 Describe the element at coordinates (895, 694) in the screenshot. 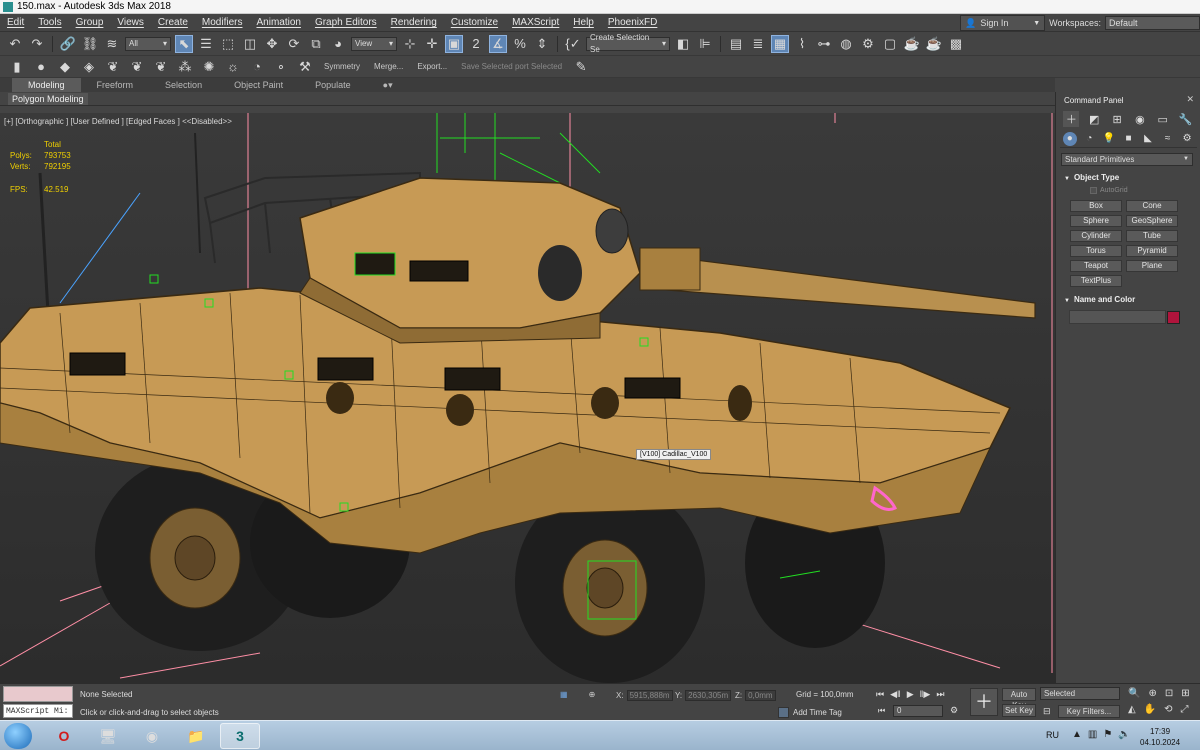

I see `previous-frame-icon: ◀‖` at that location.